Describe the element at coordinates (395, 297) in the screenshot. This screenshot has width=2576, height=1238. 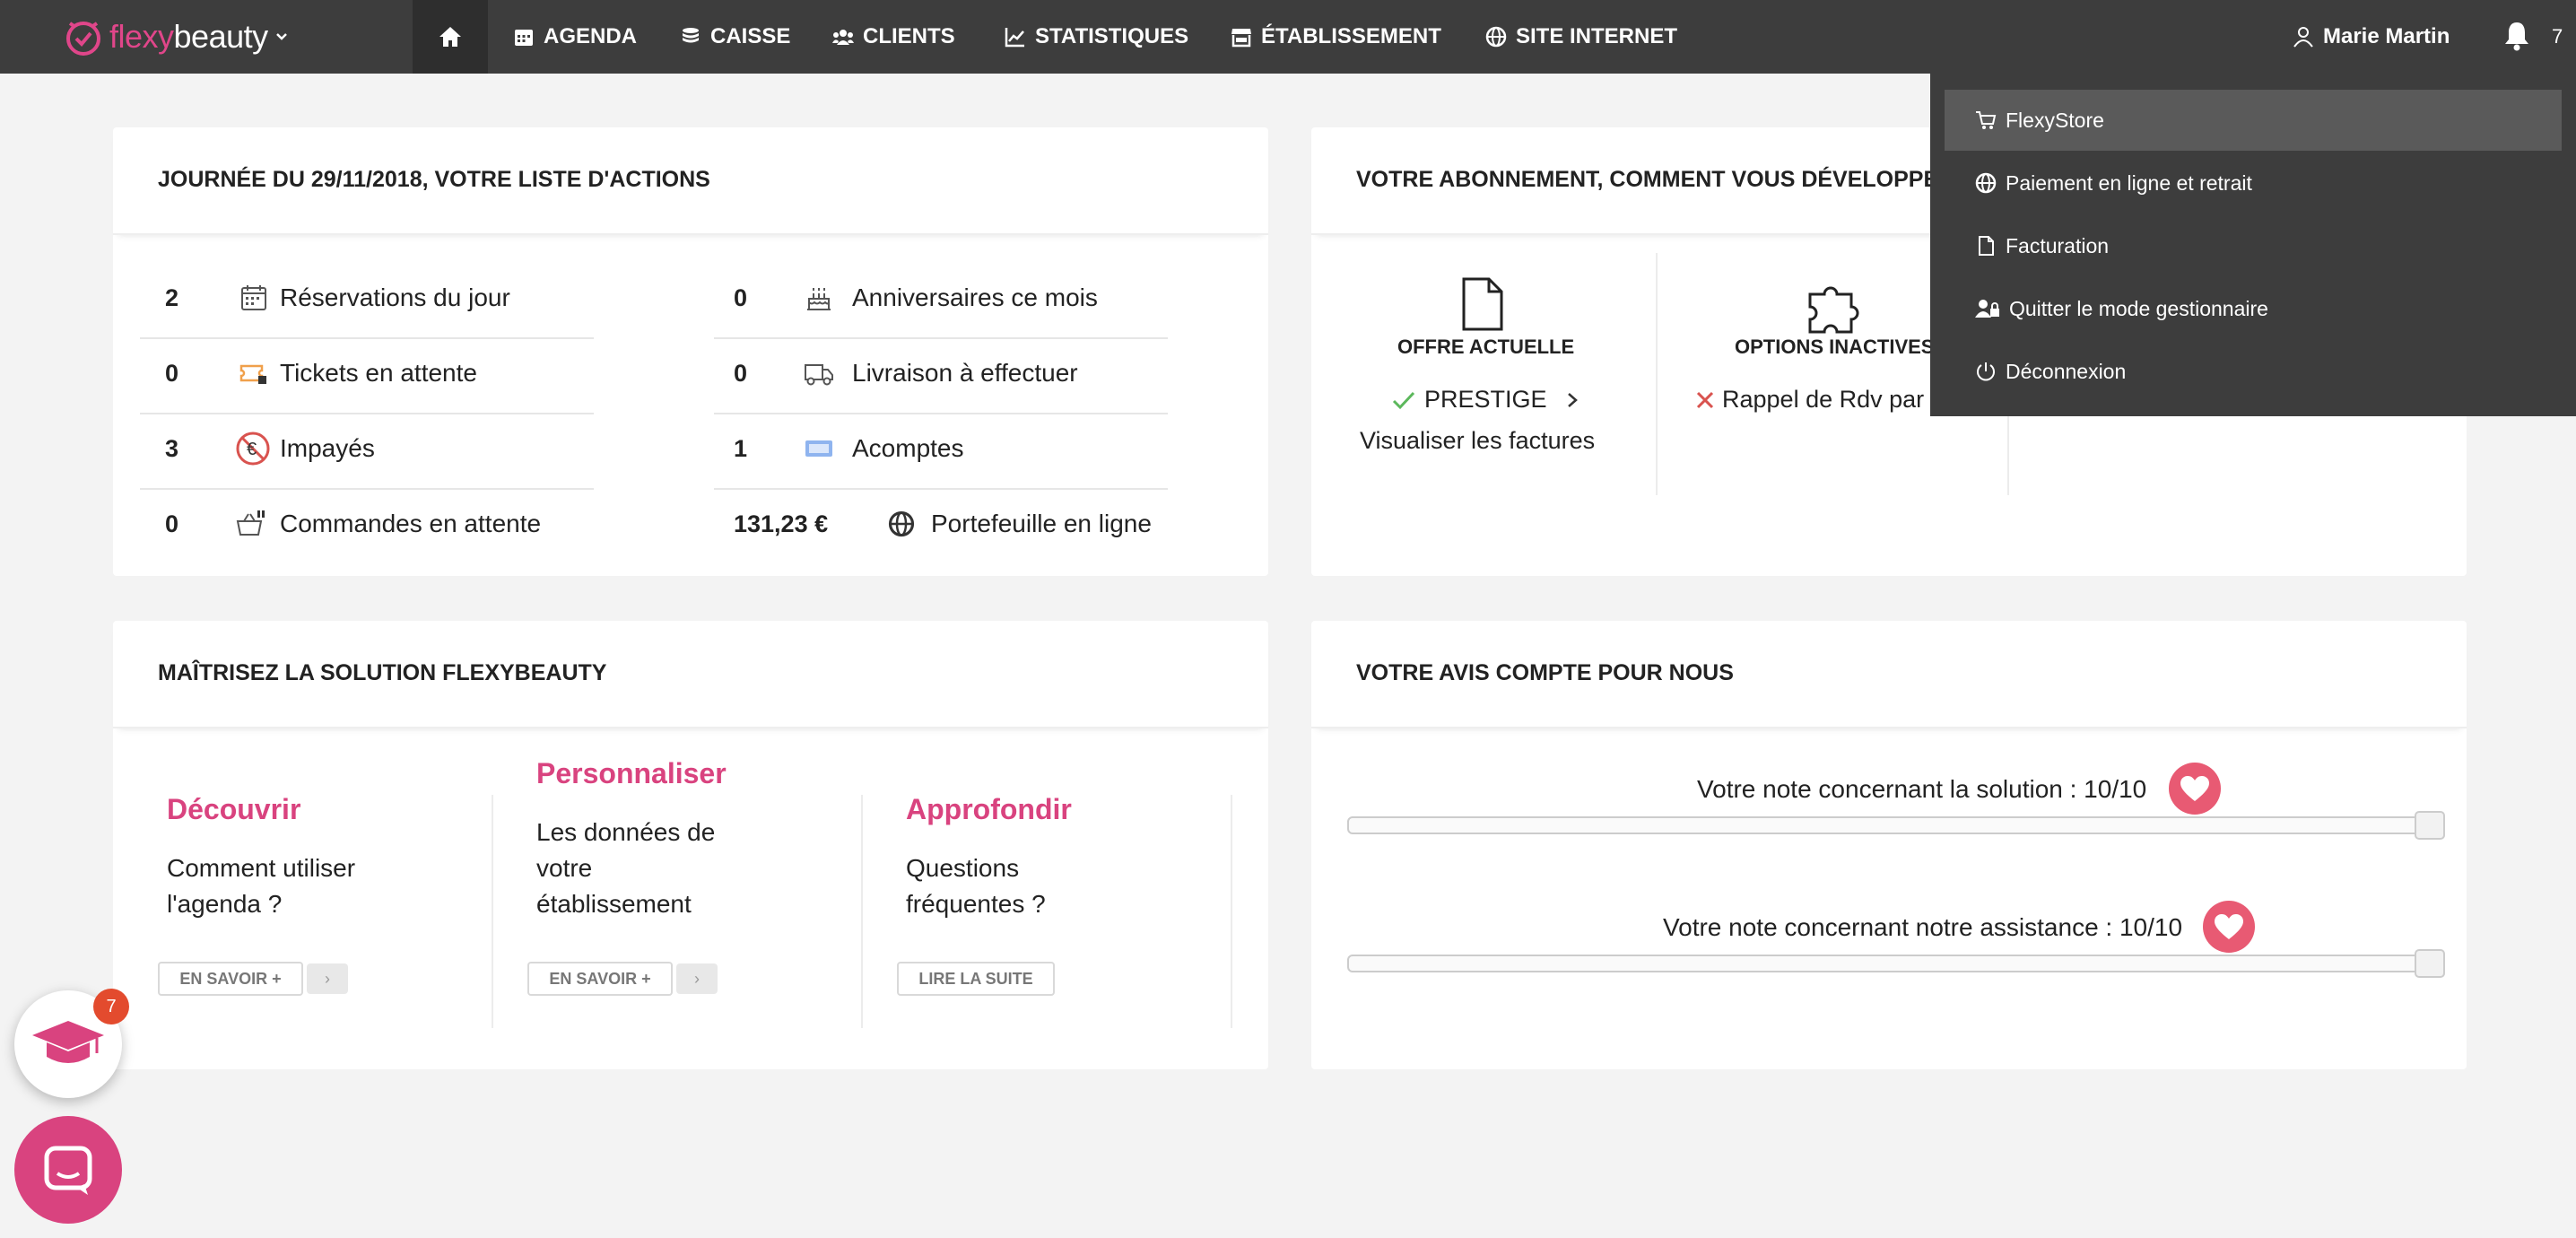
I see `action-label: Réservations du jour` at that location.